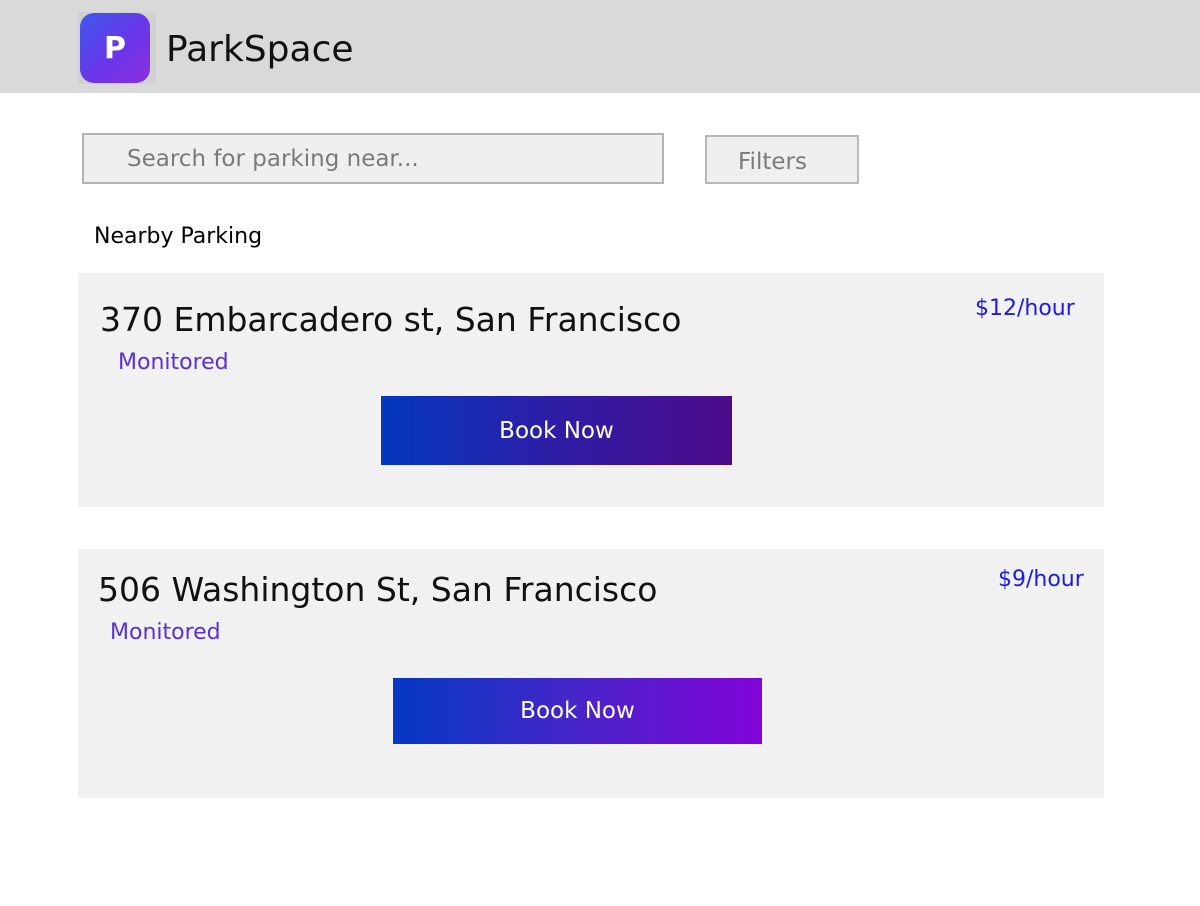 This screenshot has width=1200, height=906. I want to click on logo-letter: P, so click(115, 48).